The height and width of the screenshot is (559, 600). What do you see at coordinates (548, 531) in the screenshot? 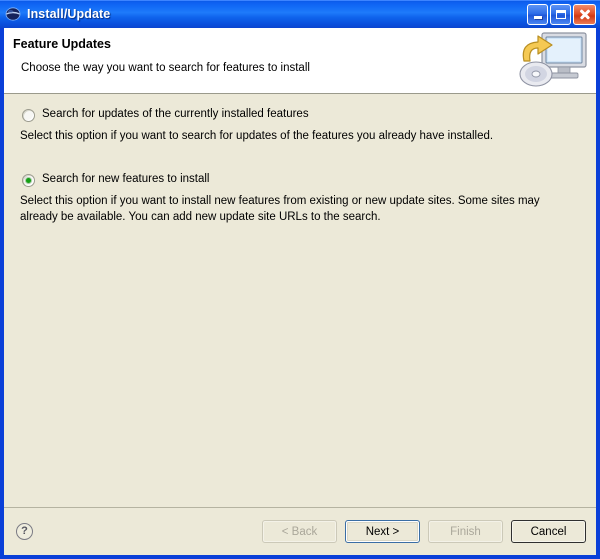
I see `cancel-button: Cancel` at bounding box center [548, 531].